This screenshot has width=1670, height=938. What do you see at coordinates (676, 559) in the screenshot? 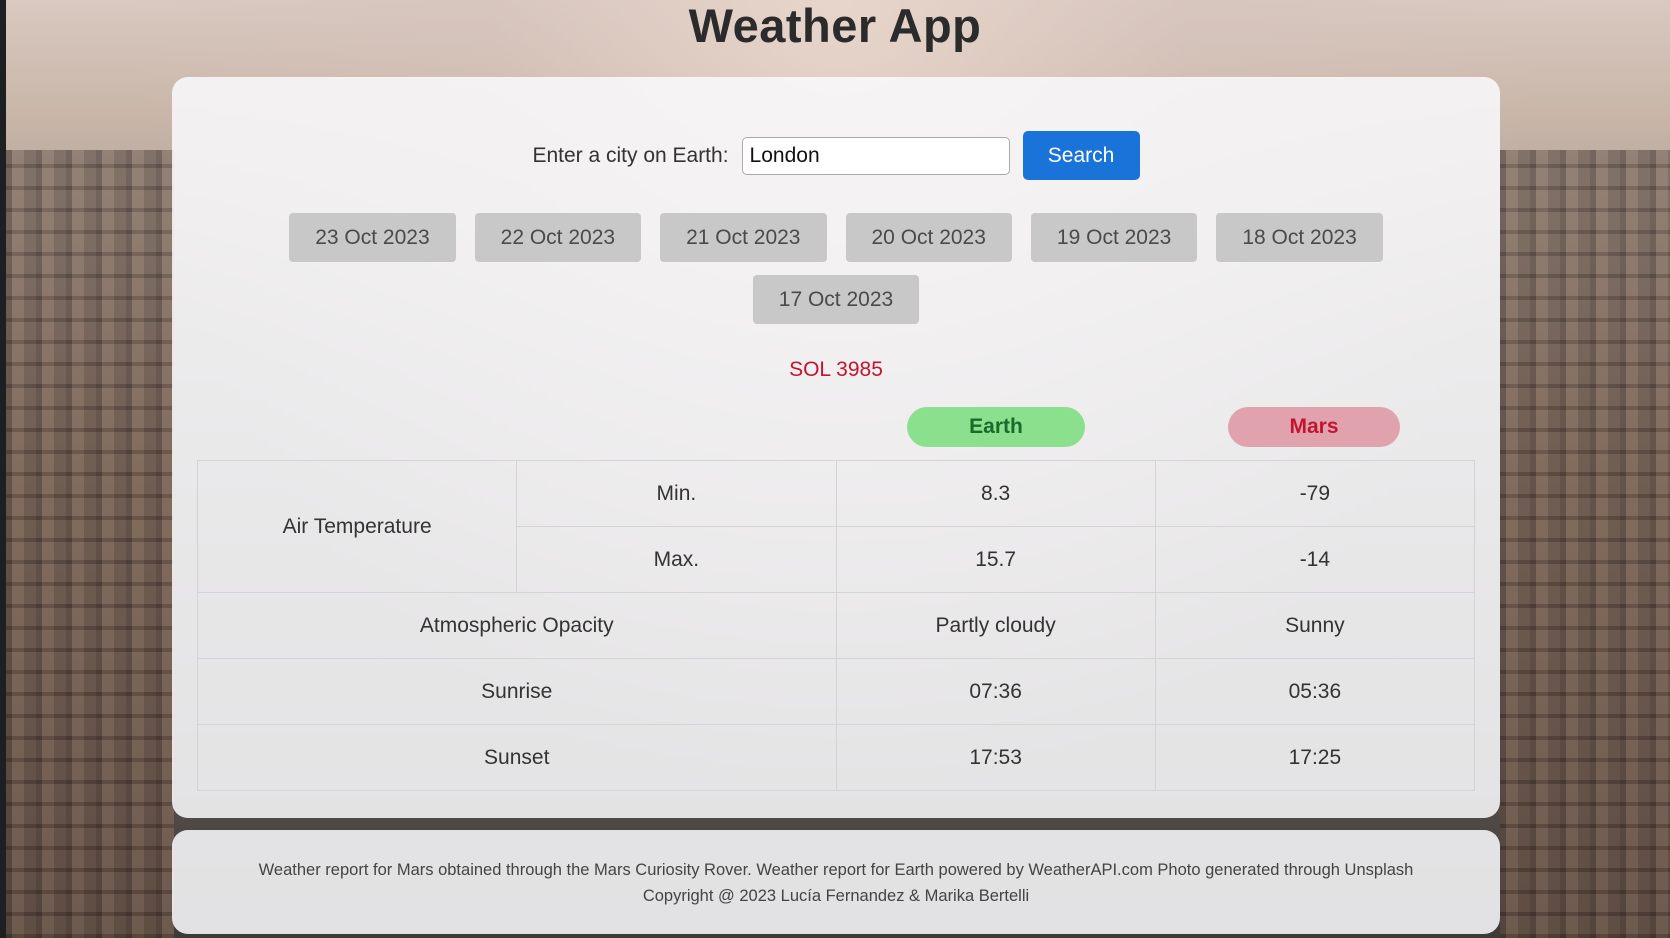
I see `max-label: Max.` at bounding box center [676, 559].